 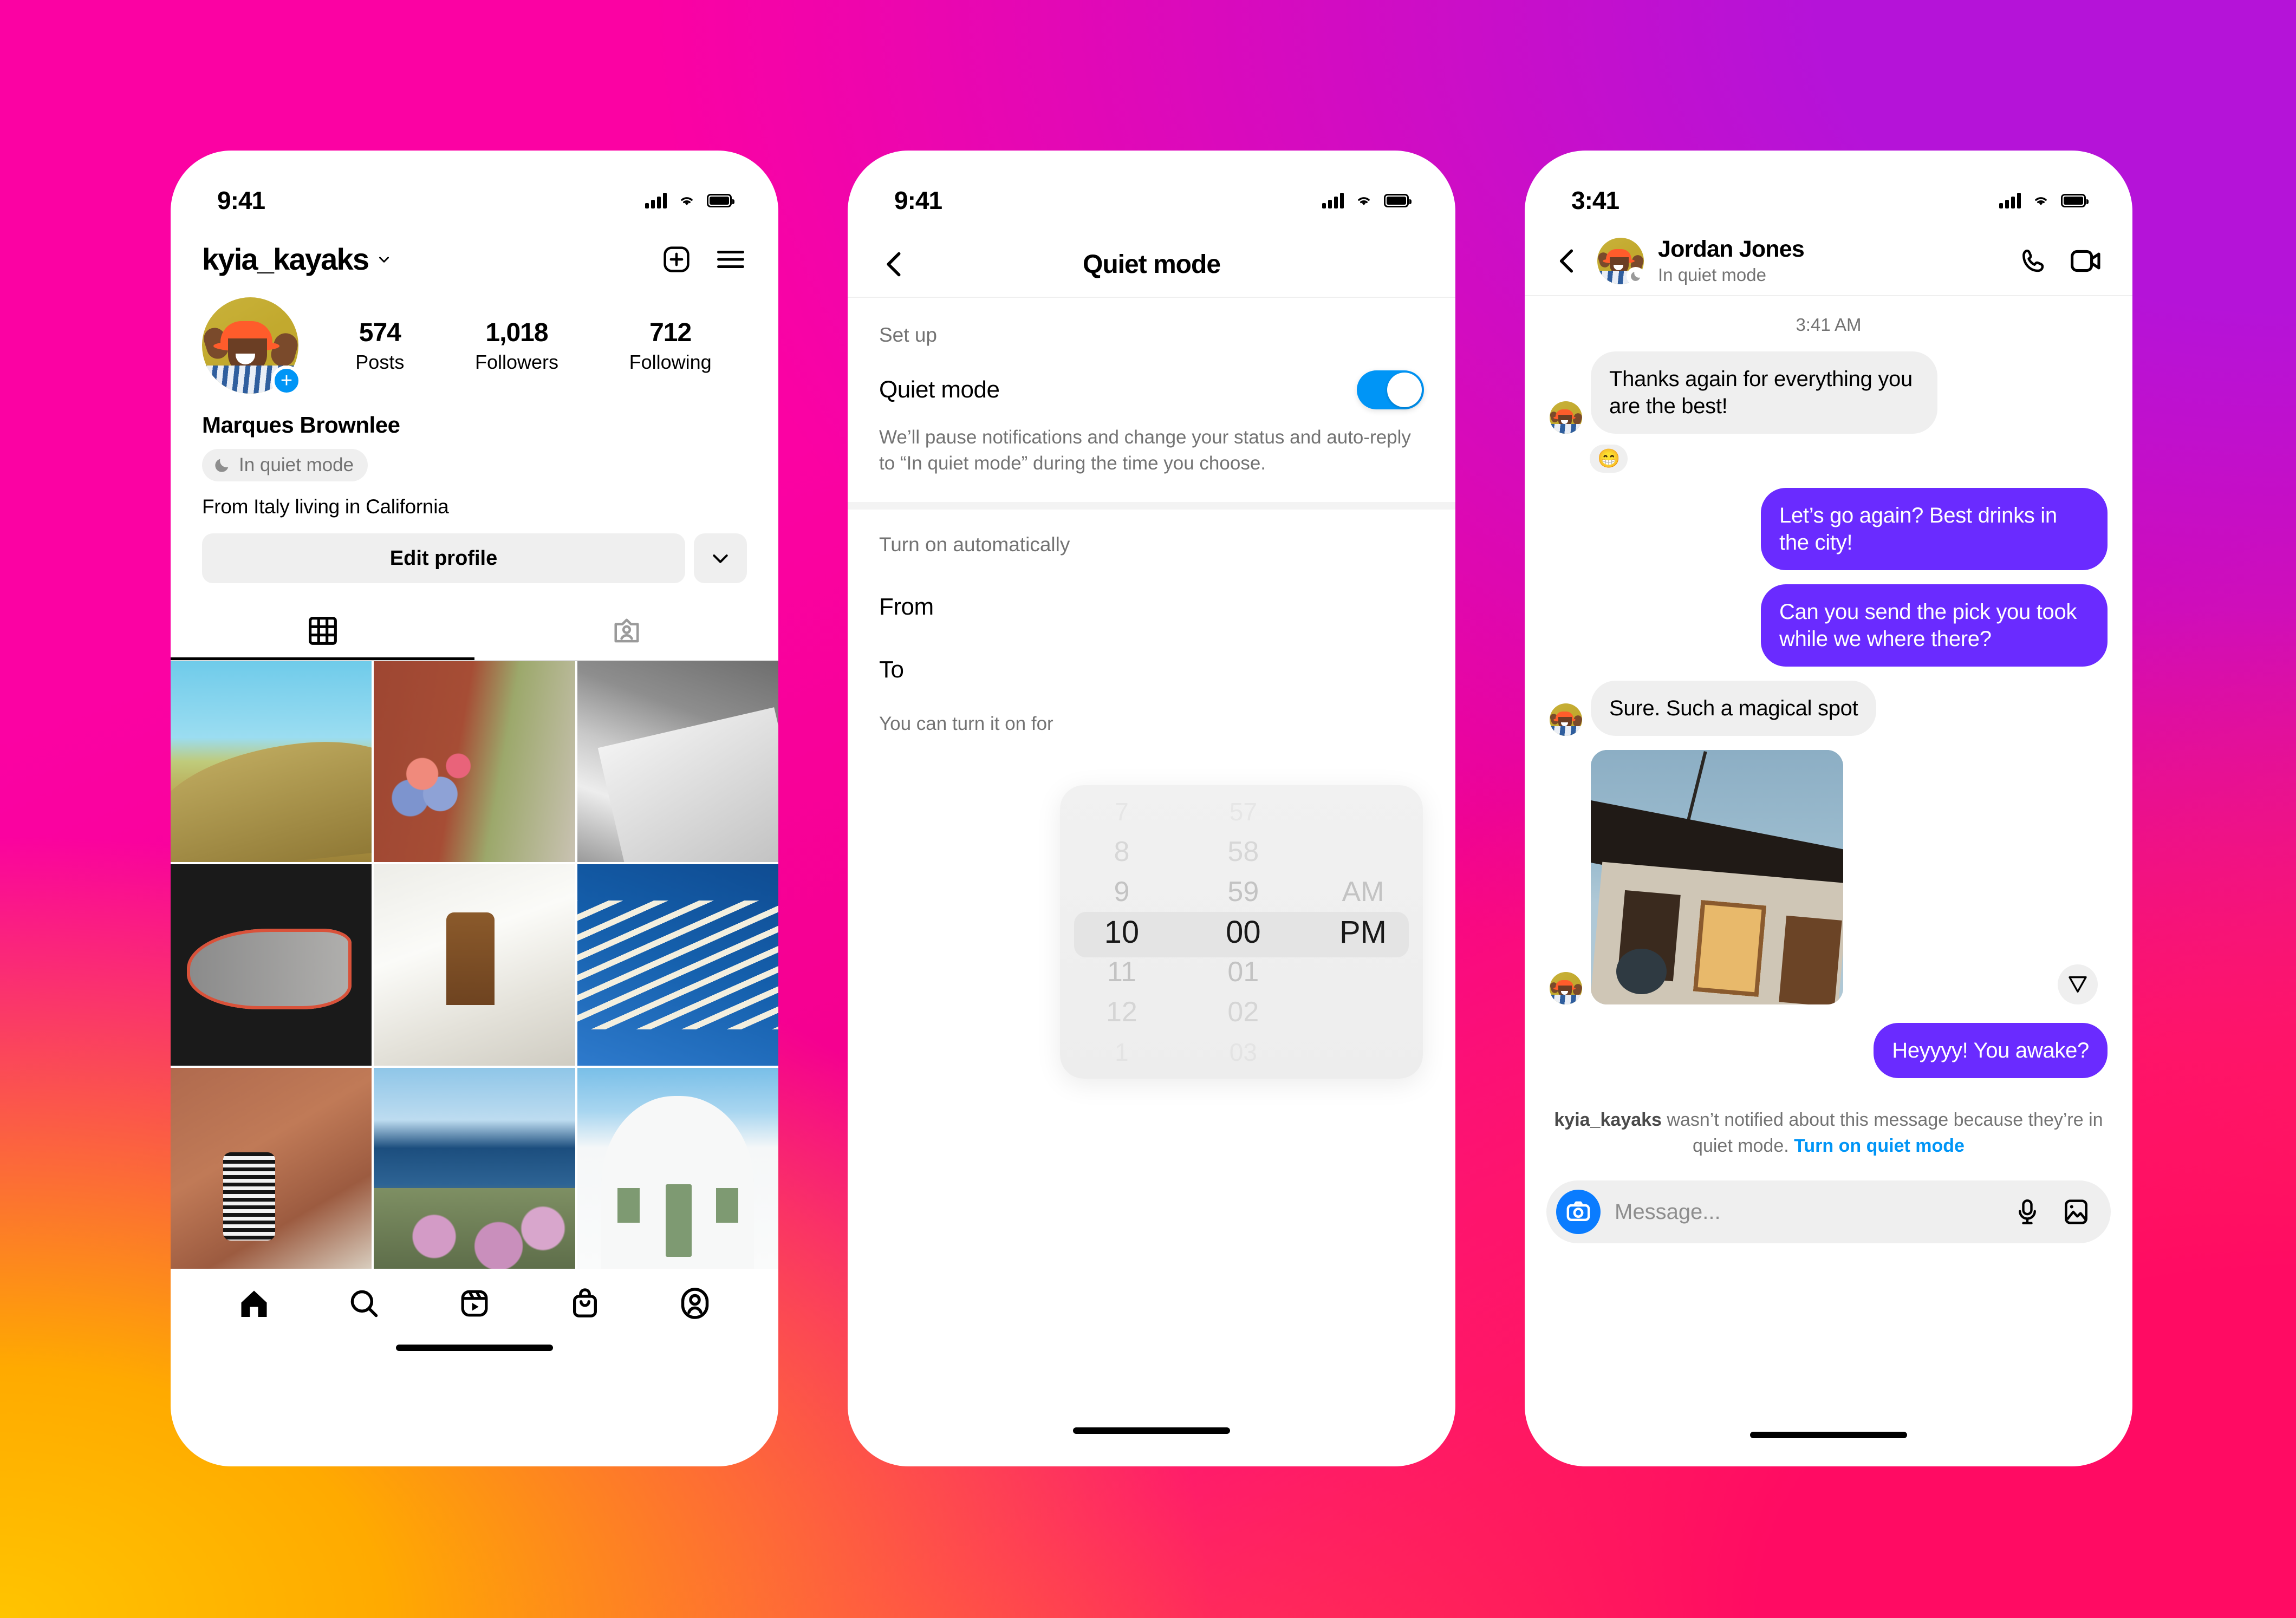 I want to click on chat-nav-bar: Jordan Jones In quiet mode, so click(x=1828, y=263).